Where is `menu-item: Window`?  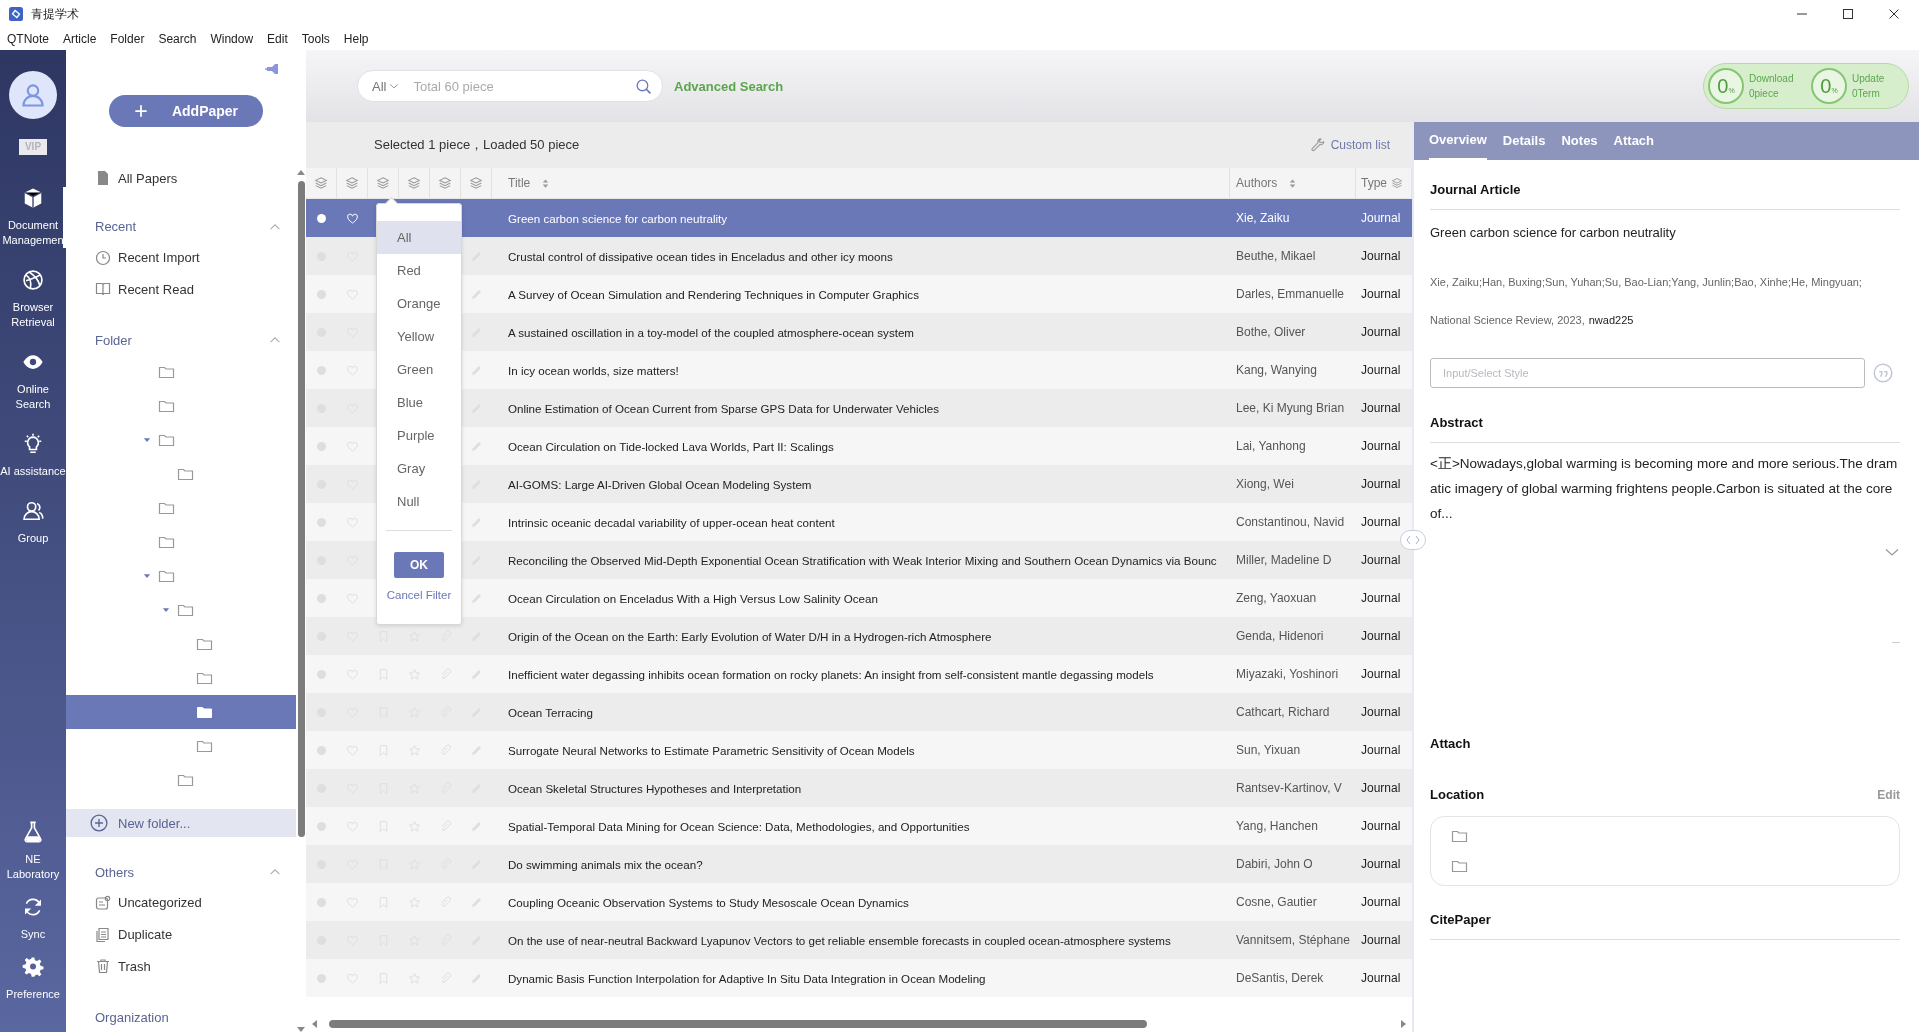
menu-item: Window is located at coordinates (232, 39).